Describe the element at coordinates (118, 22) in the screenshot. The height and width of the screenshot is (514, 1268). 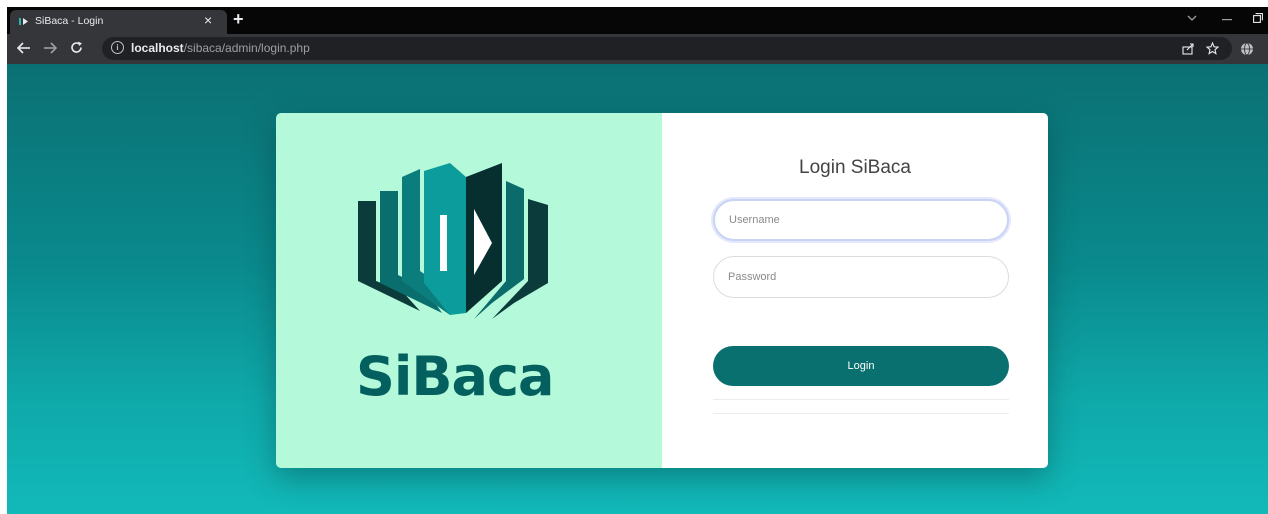
I see `tab-sibaca-login: SiBaca - Login ×` at that location.